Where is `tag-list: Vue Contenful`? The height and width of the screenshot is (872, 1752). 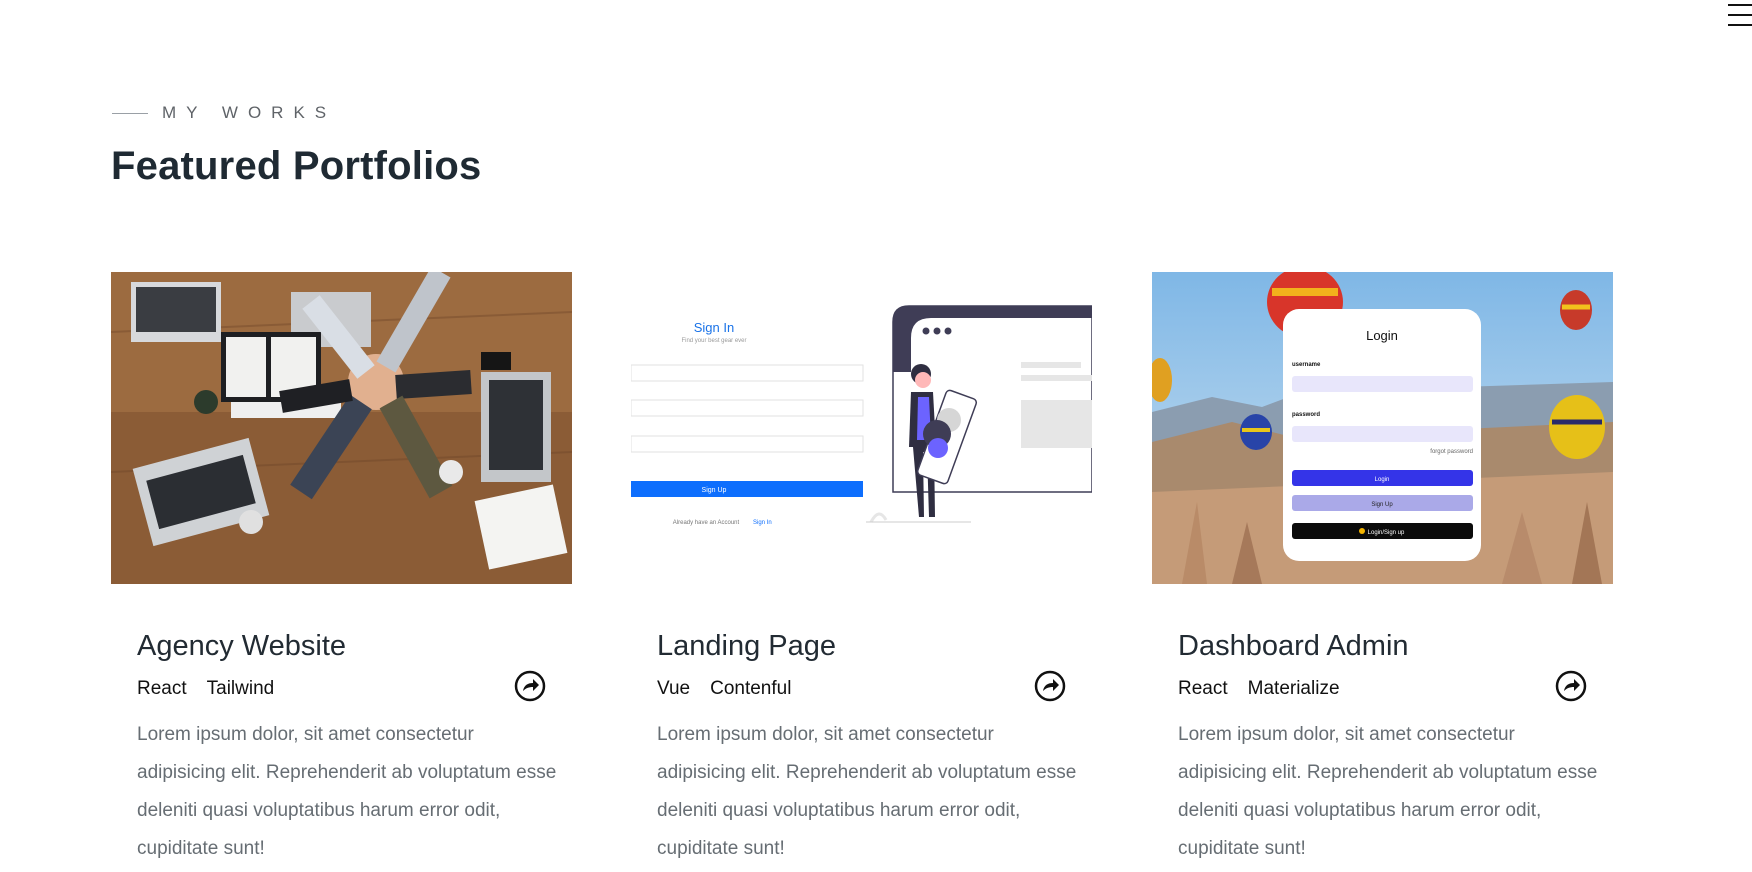 tag-list: Vue Contenful is located at coordinates (861, 689).